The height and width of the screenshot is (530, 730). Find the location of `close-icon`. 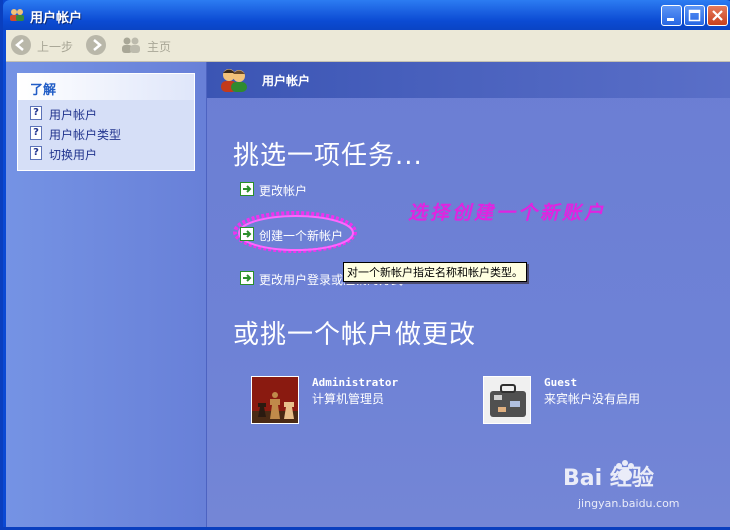

close-icon is located at coordinates (717, 15).